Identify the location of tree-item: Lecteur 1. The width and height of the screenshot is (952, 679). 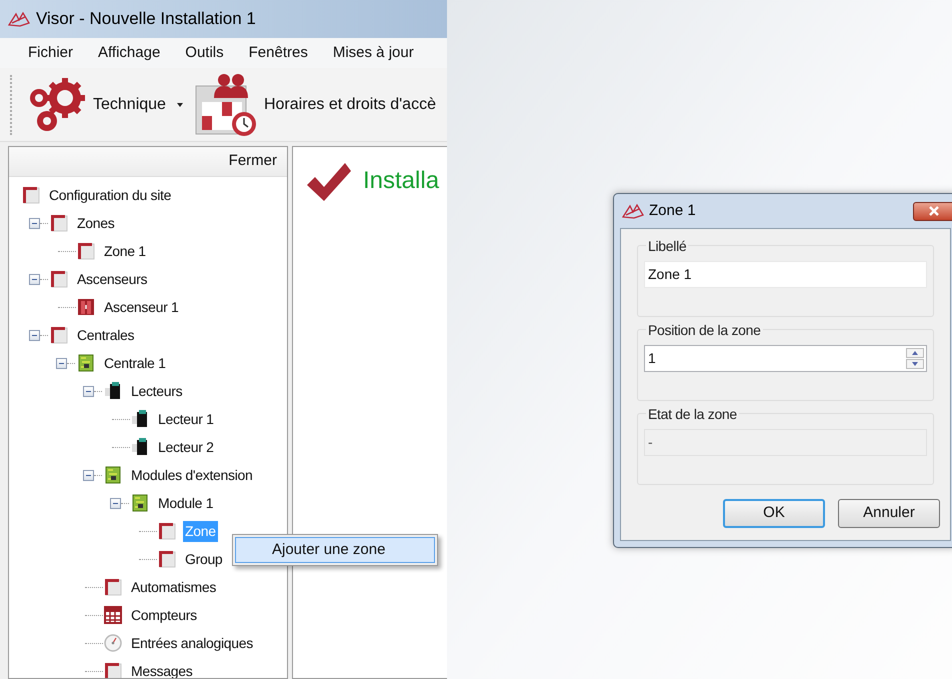
(186, 419).